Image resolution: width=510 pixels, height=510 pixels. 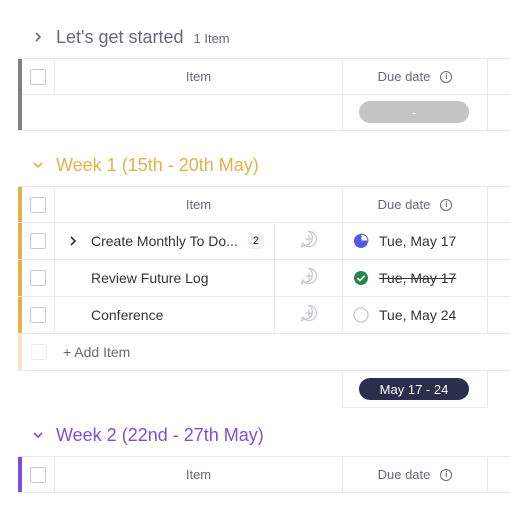 I want to click on item-name: Review Future Log, so click(x=150, y=278).